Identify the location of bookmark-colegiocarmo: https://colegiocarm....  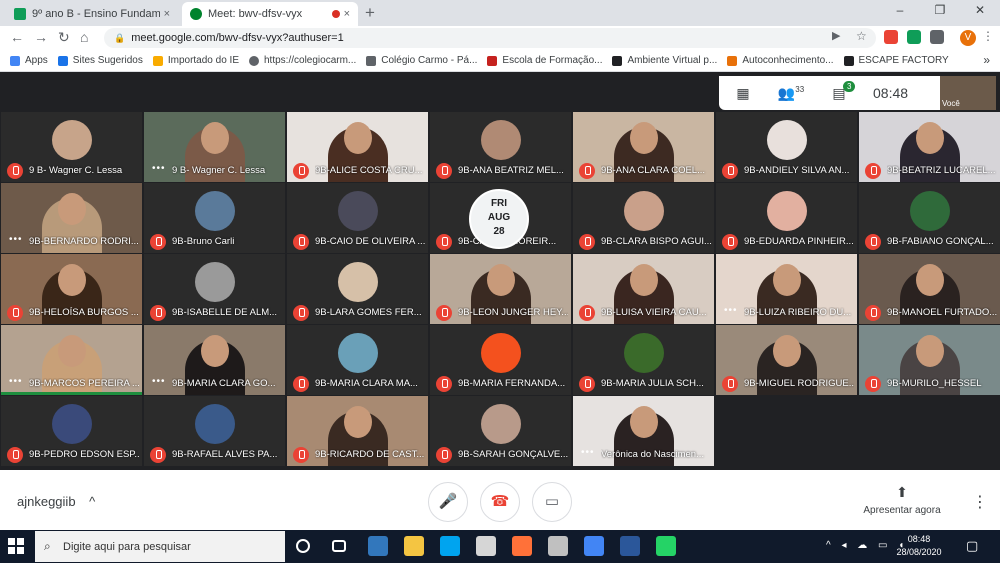
(302, 60).